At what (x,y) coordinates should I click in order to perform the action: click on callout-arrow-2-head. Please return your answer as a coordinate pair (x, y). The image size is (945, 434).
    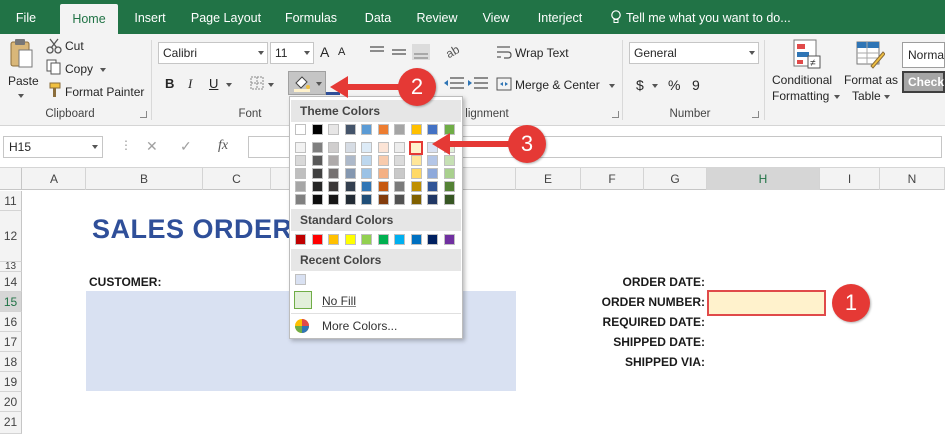
    Looking at the image, I should click on (339, 87).